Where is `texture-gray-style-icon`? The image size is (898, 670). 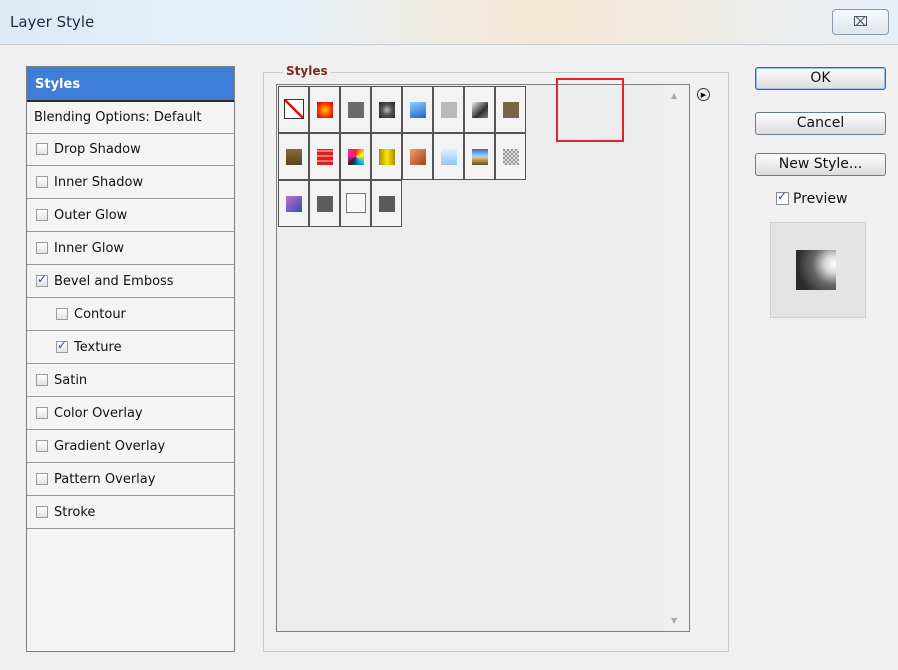
texture-gray-style-icon is located at coordinates (511, 157).